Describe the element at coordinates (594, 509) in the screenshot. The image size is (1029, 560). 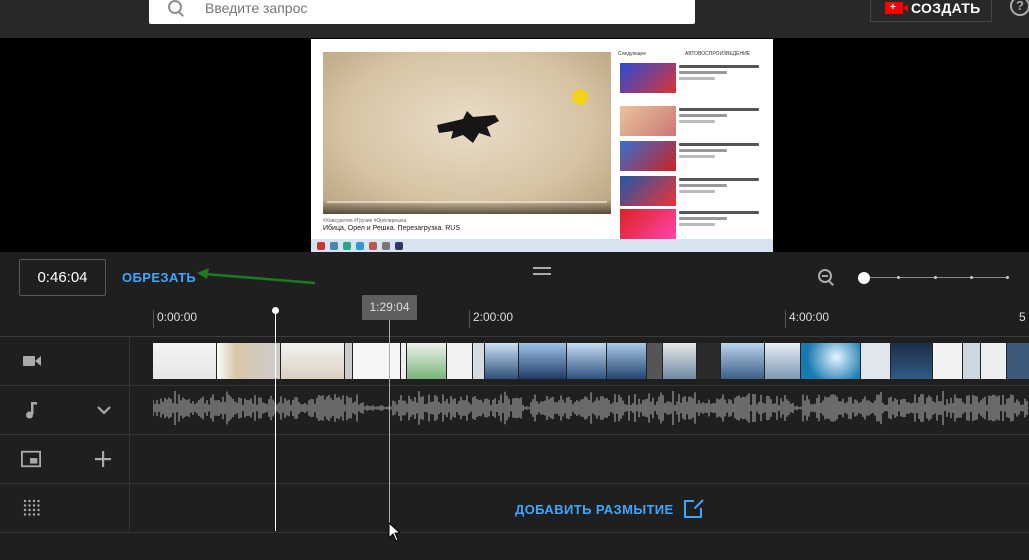
I see `add-blur-label: ДОБАВИТЬ РАЗМЫТИЕ` at that location.